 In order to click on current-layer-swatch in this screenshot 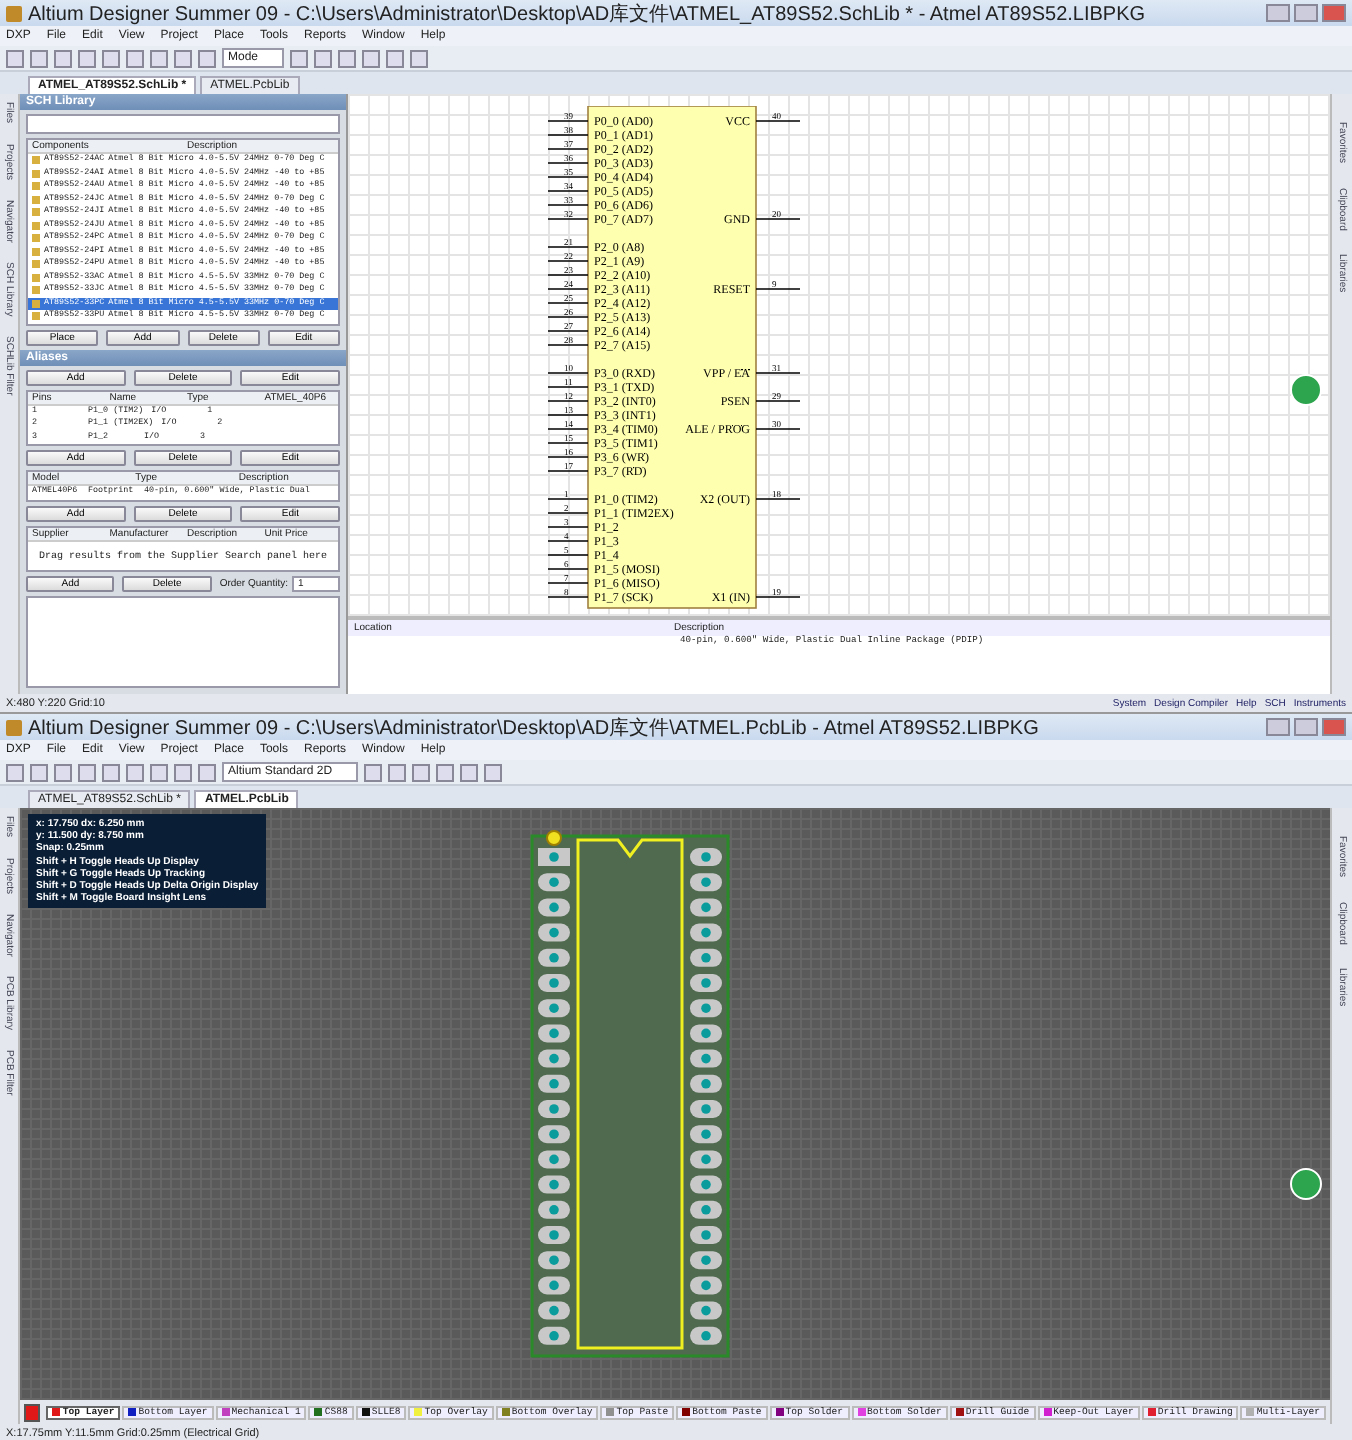, I will do `click(32, 1412)`.